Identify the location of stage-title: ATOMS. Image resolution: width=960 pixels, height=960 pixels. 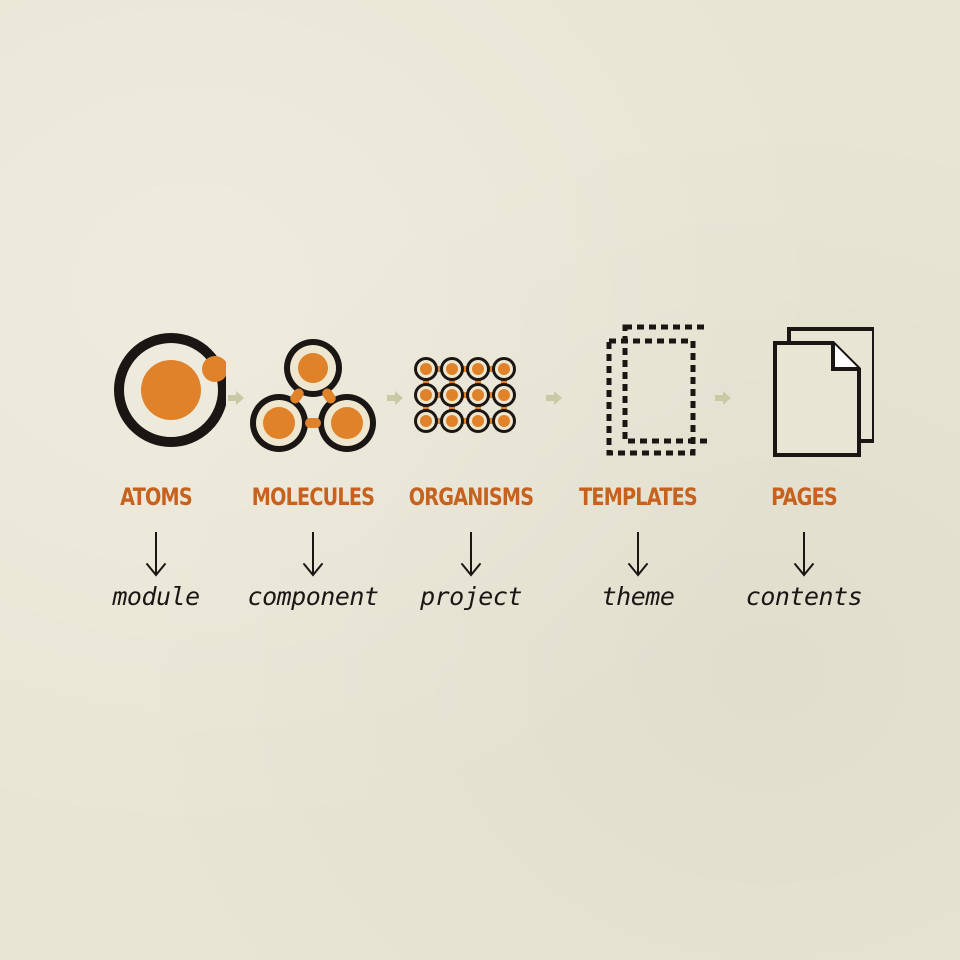
(156, 497).